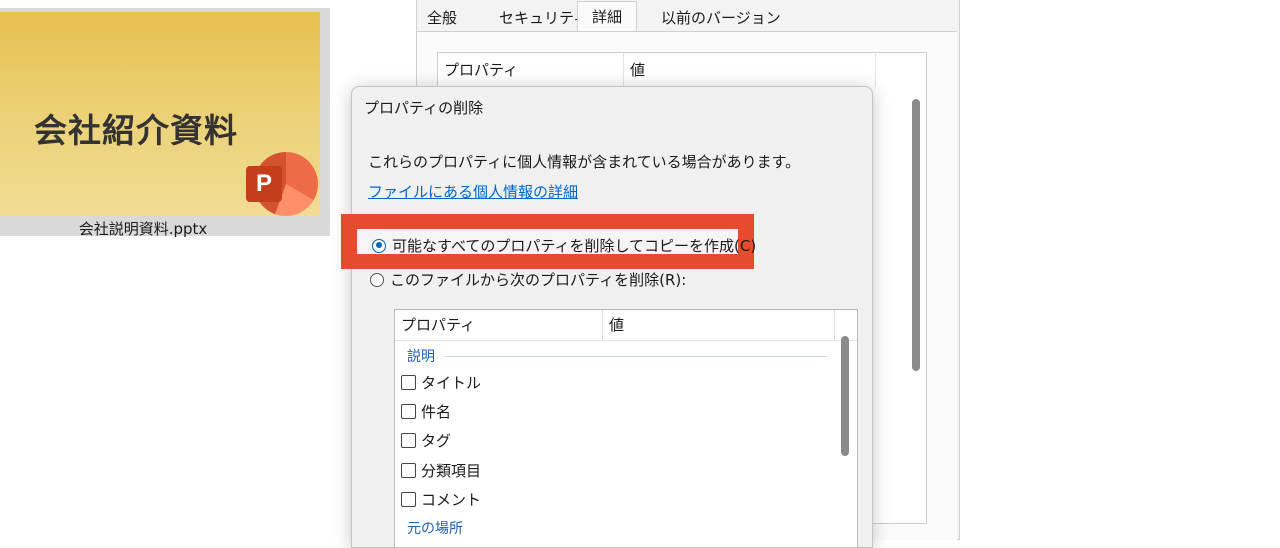  What do you see at coordinates (441, 470) in the screenshot?
I see `checkbox-categories: 分類項目` at bounding box center [441, 470].